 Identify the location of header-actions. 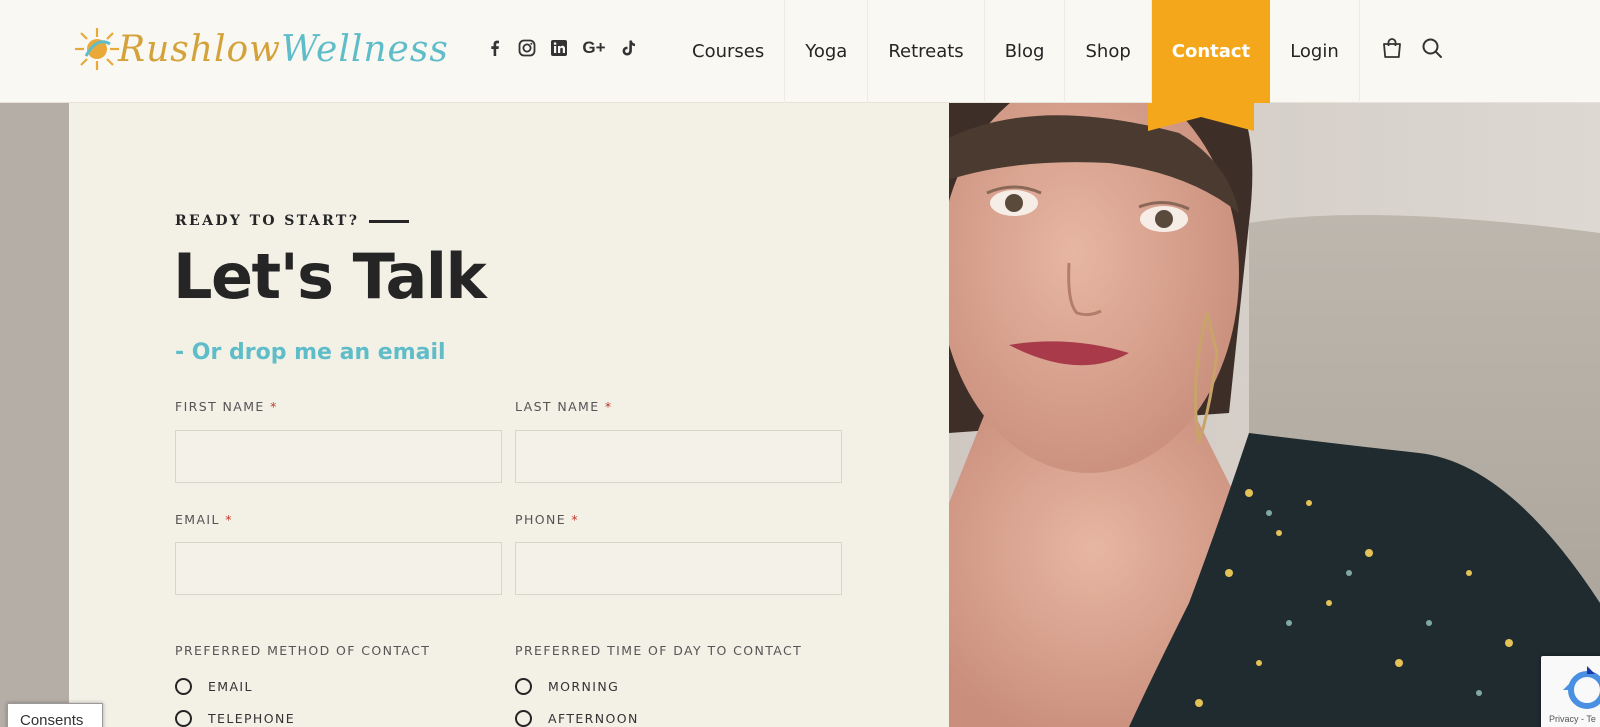
(1412, 48).